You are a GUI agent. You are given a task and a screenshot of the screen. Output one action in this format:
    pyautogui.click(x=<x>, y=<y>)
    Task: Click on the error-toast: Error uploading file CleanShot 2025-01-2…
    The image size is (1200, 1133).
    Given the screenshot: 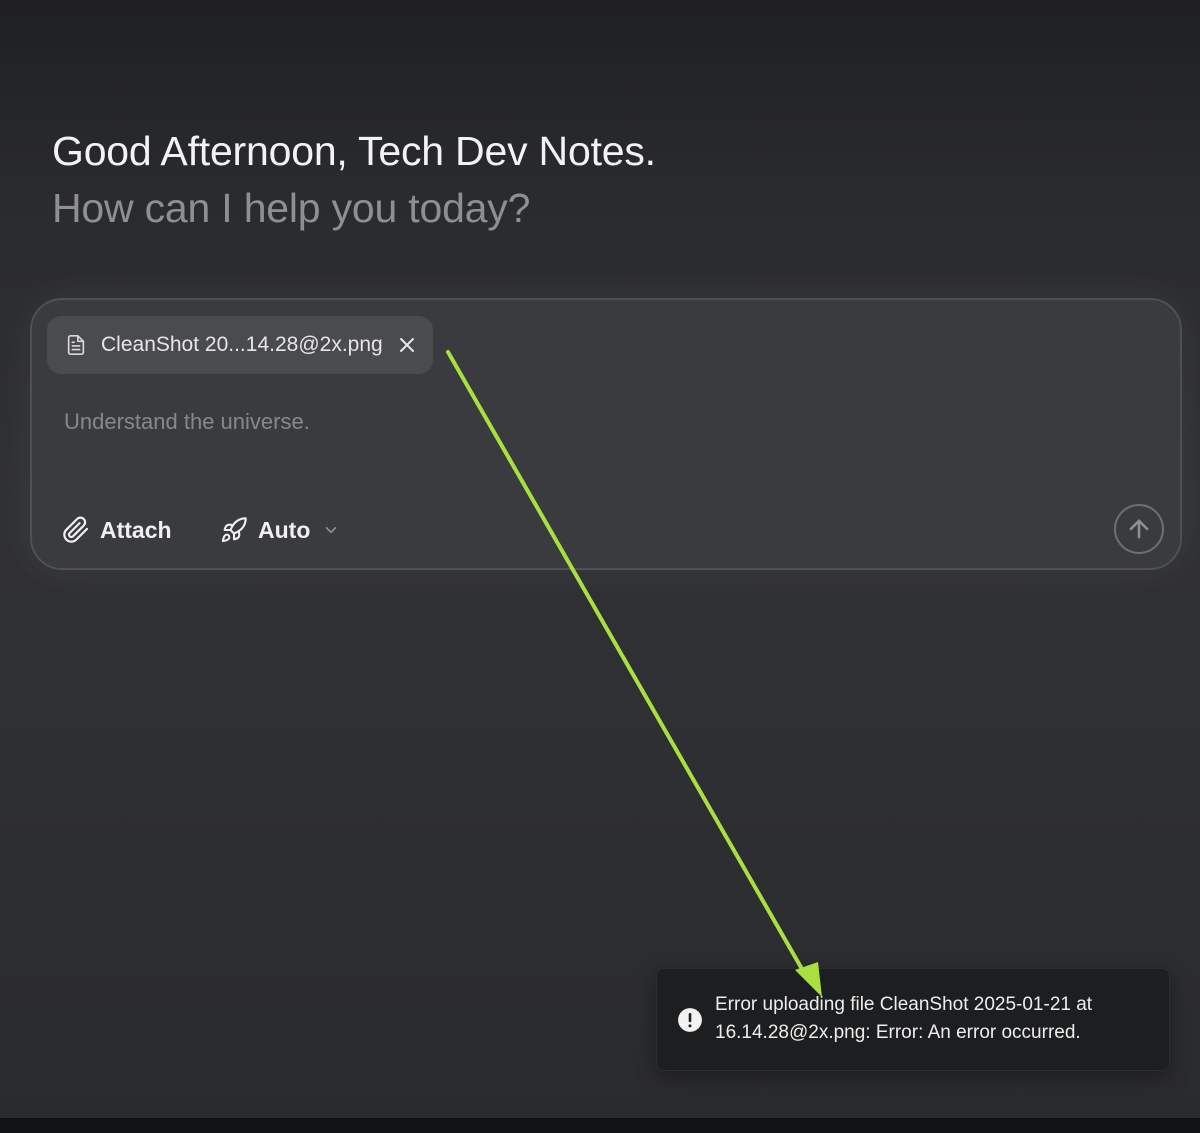 What is the action you would take?
    pyautogui.click(x=913, y=1019)
    